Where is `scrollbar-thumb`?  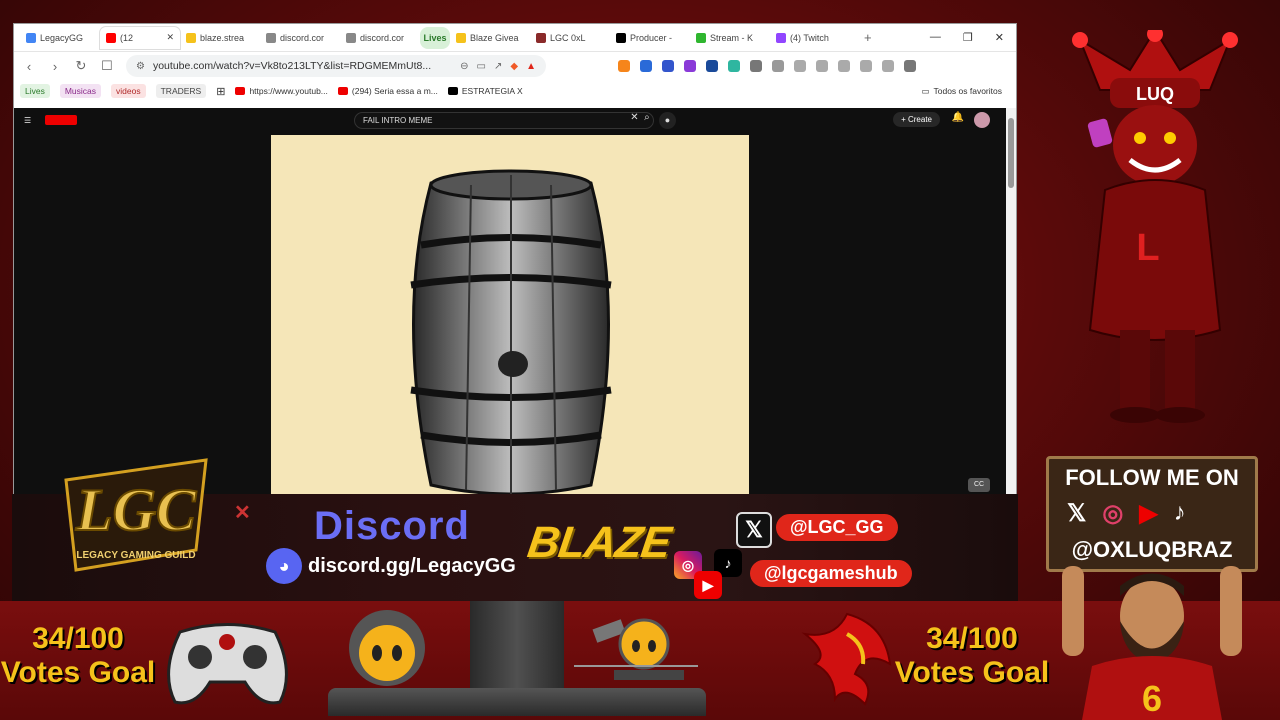 scrollbar-thumb is located at coordinates (1011, 153).